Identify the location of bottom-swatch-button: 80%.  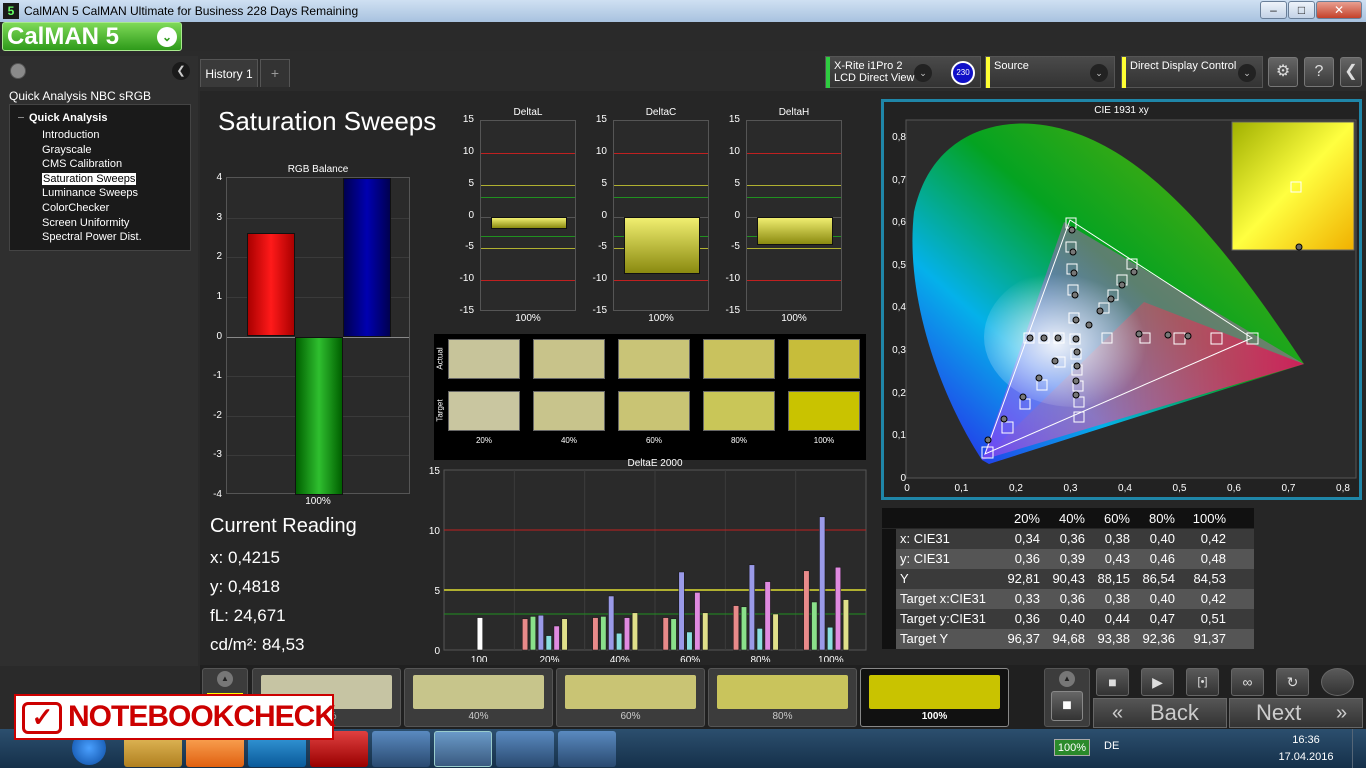
(782, 697).